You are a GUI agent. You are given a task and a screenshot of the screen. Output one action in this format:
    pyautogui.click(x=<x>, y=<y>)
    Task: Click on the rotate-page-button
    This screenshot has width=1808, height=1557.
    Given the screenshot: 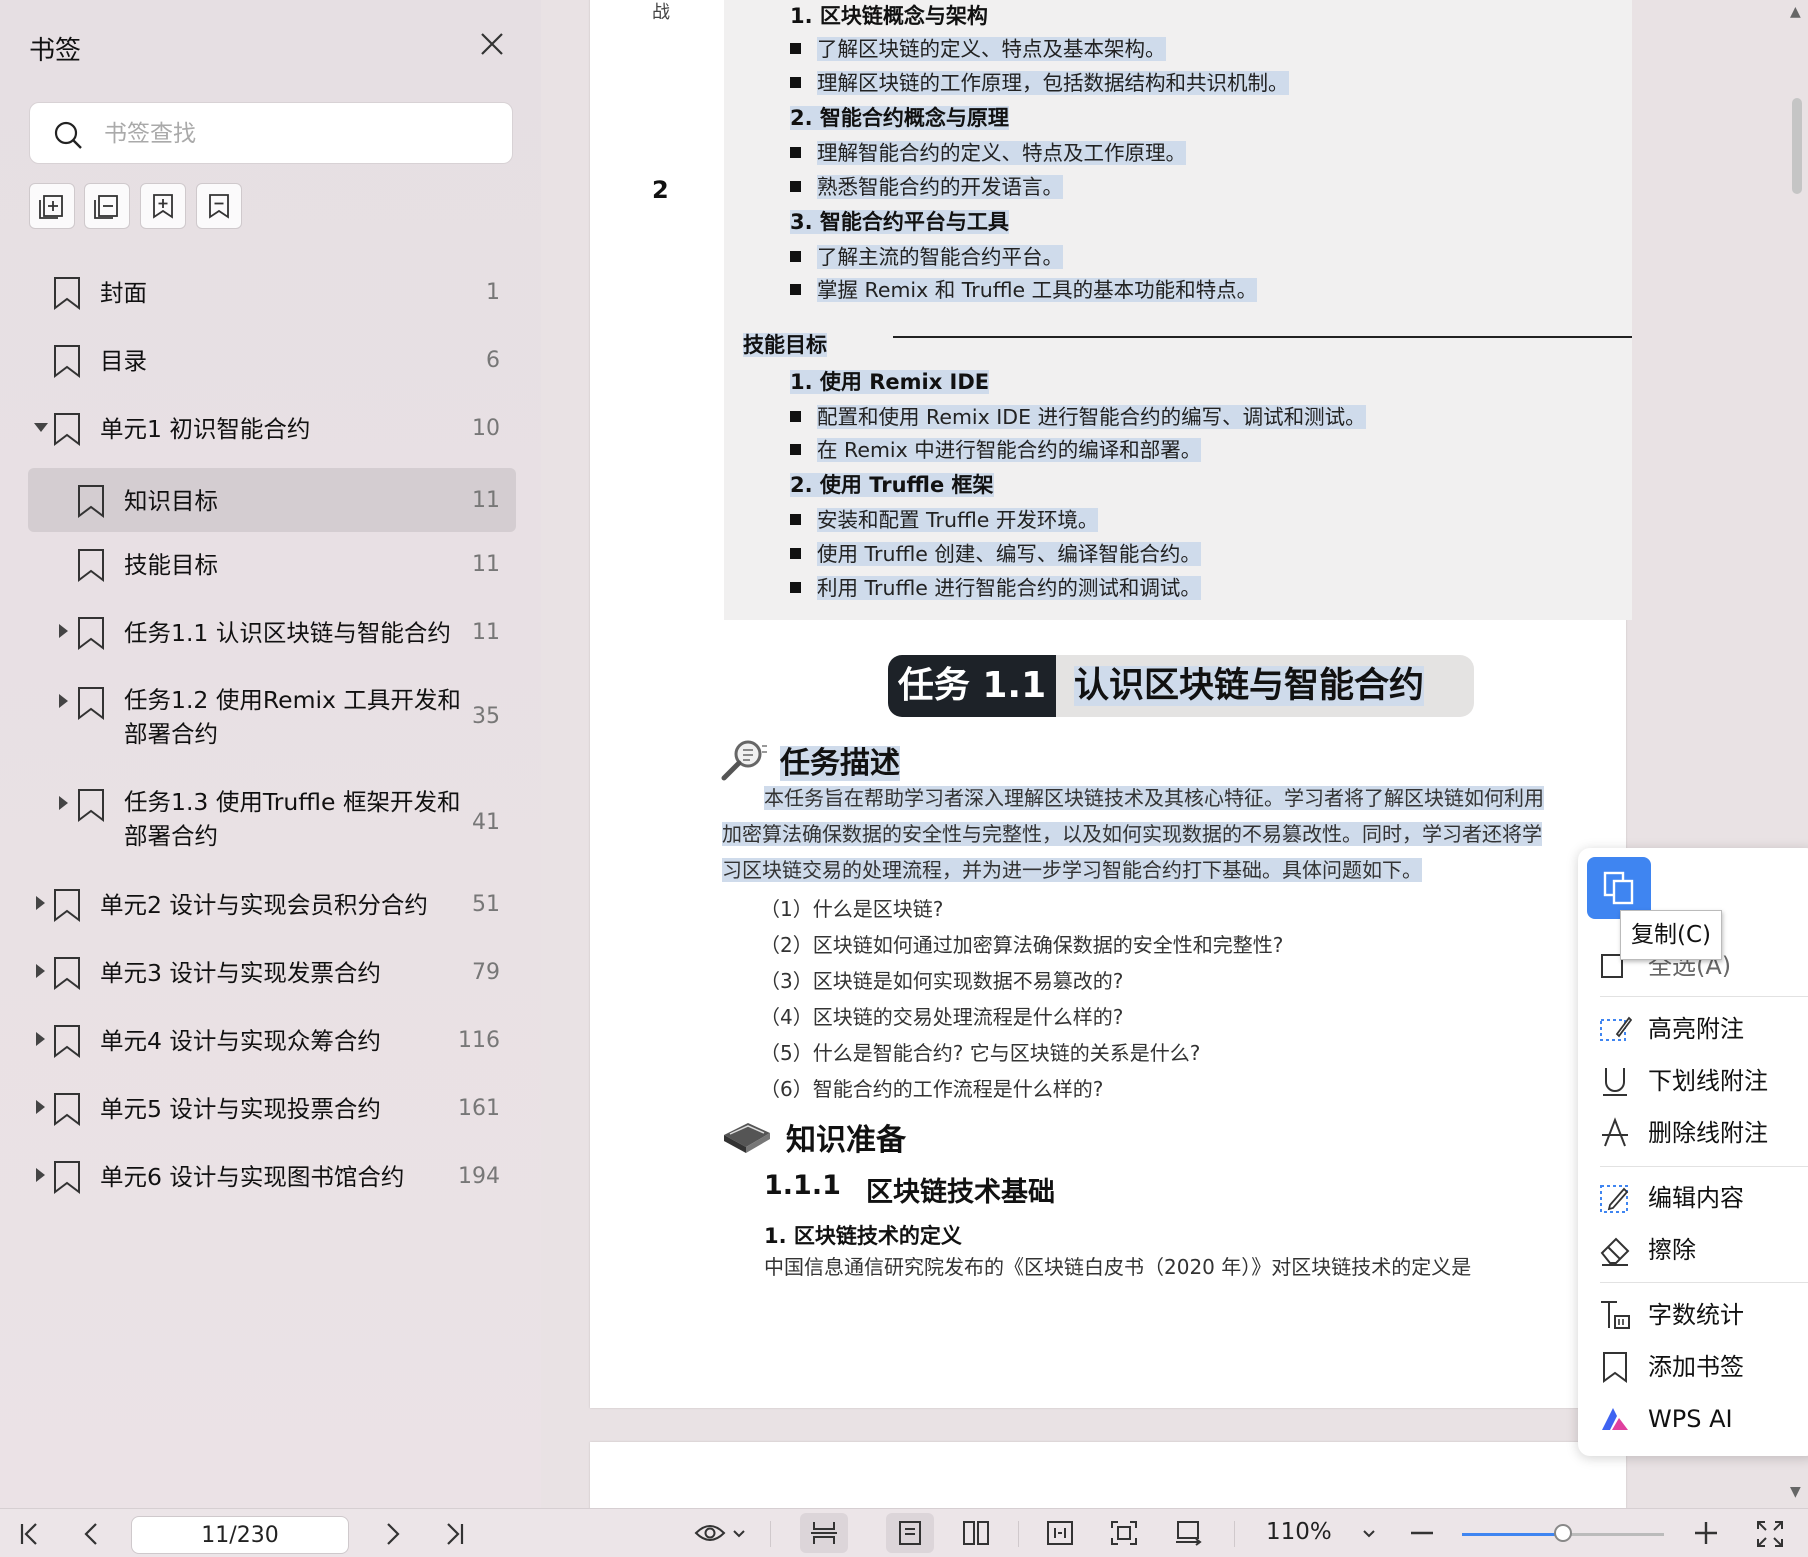 What is the action you would take?
    pyautogui.click(x=1188, y=1533)
    